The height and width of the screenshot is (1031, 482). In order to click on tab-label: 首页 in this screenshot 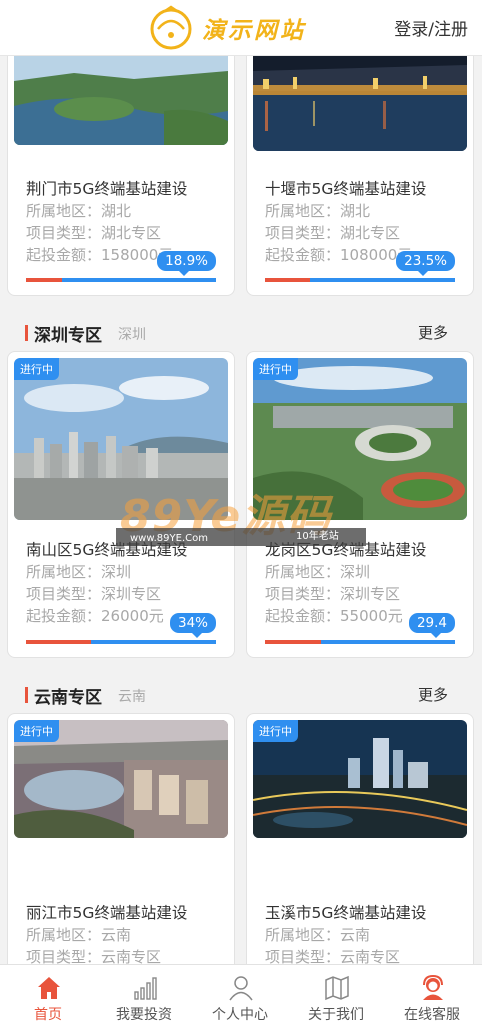, I will do `click(48, 1015)`.